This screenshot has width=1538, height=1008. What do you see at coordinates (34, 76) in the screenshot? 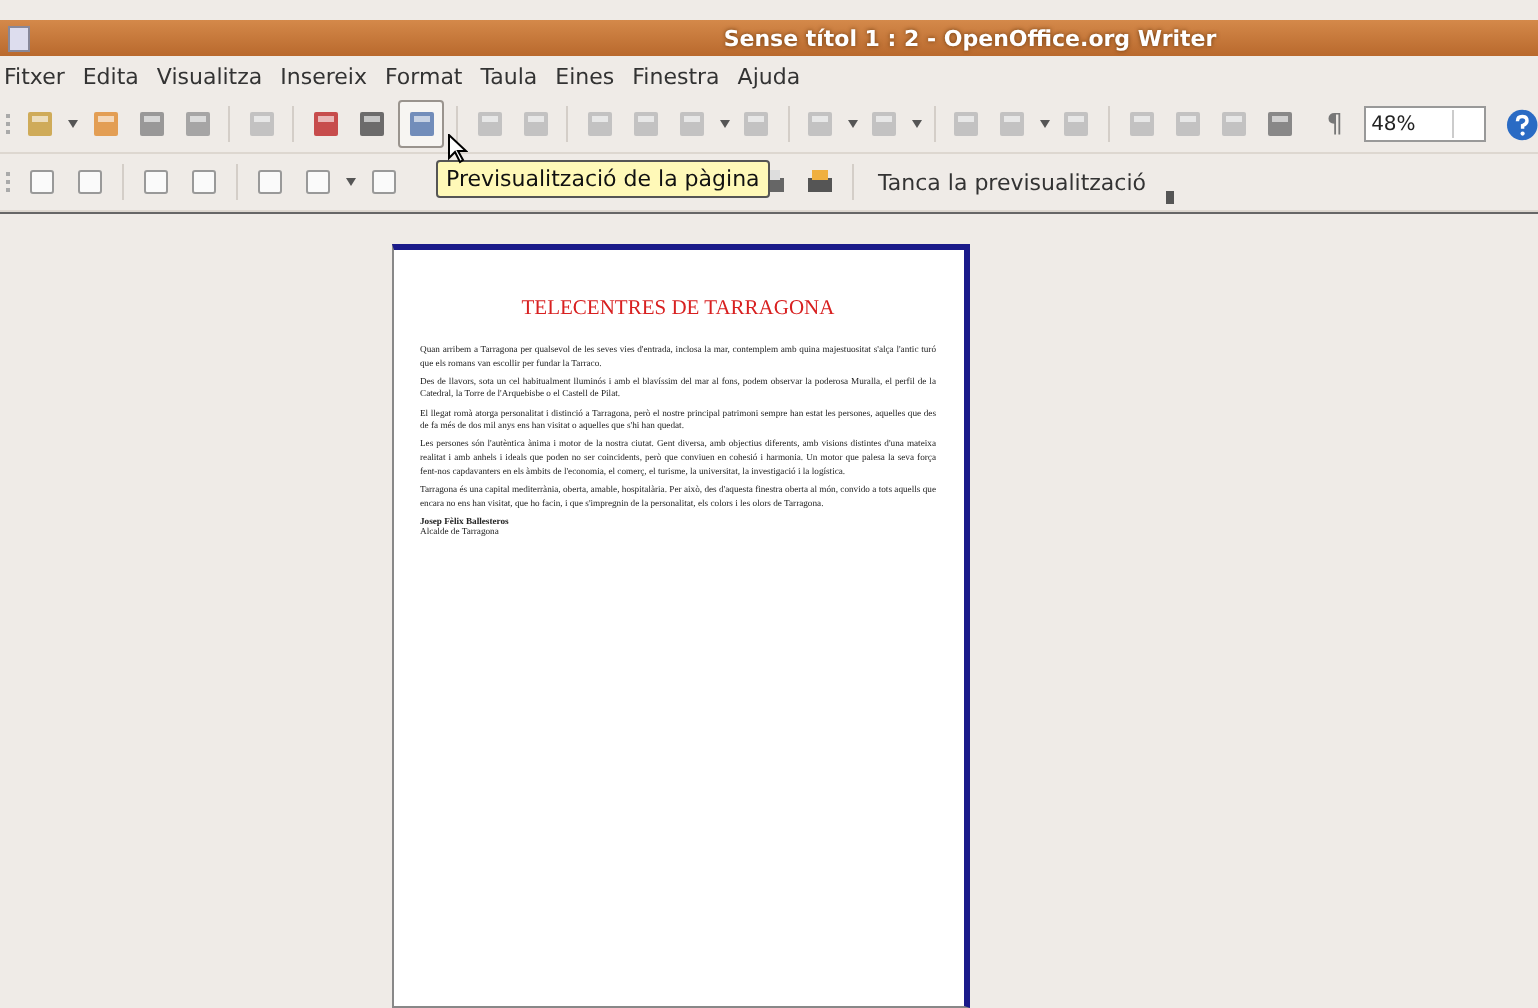
I see `menu-item: Fitxer` at bounding box center [34, 76].